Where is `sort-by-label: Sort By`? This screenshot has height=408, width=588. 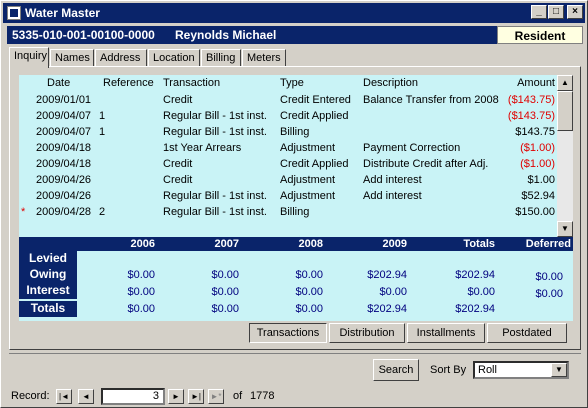
sort-by-label: Sort By is located at coordinates (448, 370).